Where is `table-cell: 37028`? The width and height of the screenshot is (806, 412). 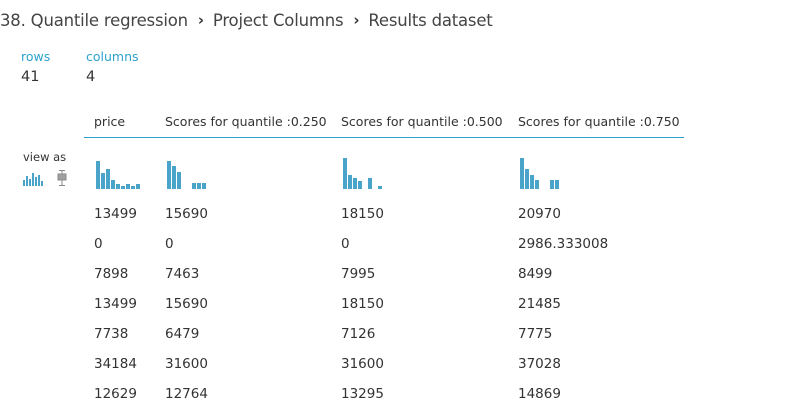 table-cell: 37028 is located at coordinates (539, 364).